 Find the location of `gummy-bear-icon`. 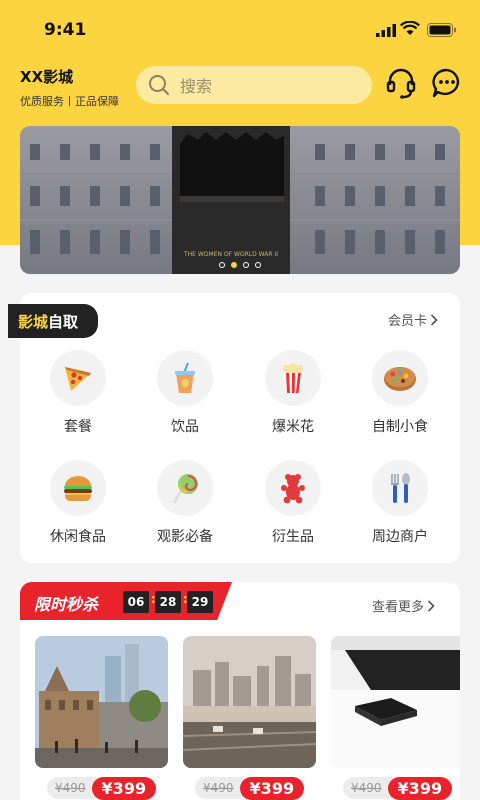

gummy-bear-icon is located at coordinates (293, 488).